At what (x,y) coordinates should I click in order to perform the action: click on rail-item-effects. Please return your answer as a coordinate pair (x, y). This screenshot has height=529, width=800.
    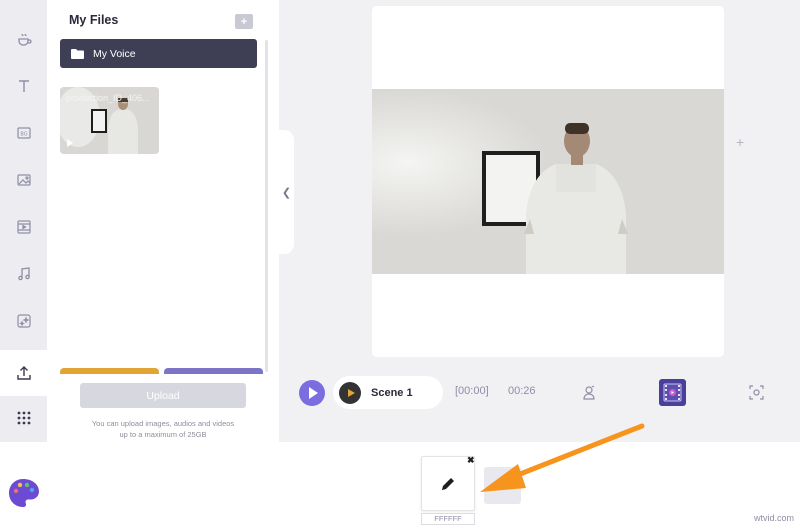
    Looking at the image, I should click on (23, 321).